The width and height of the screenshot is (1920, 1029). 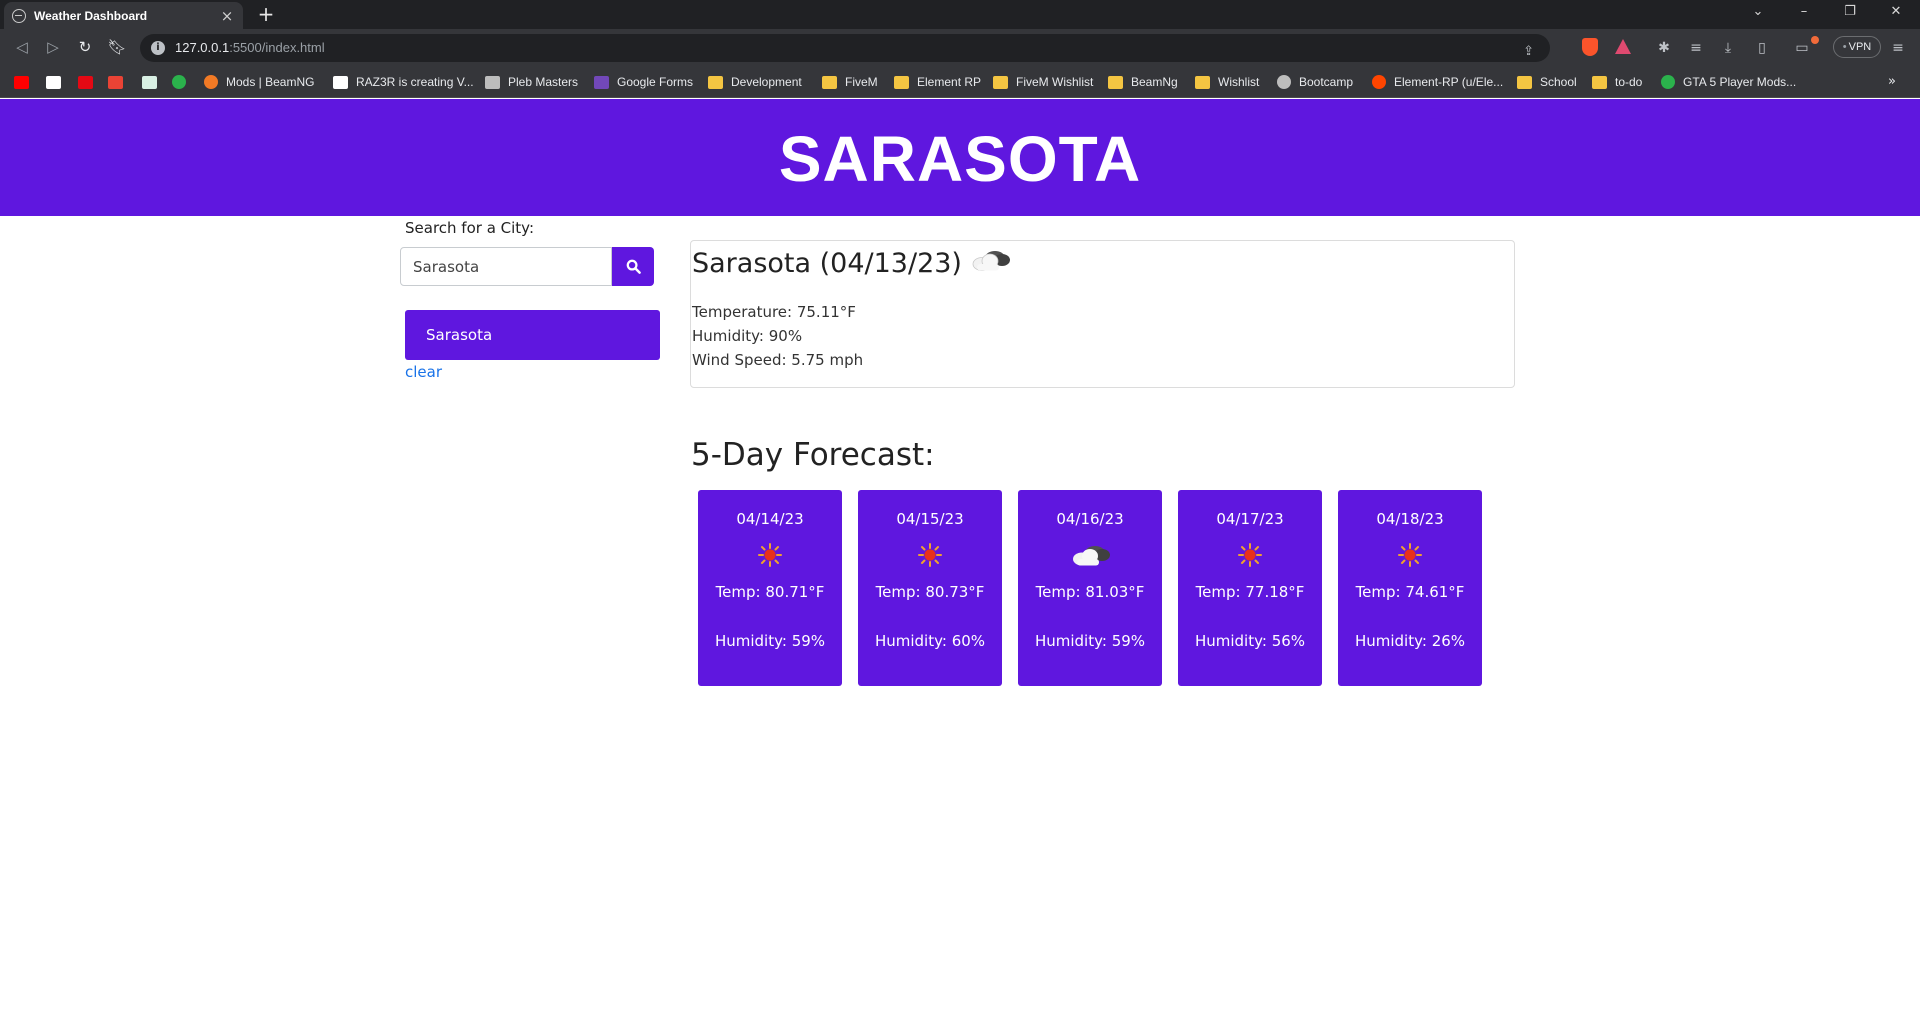 I want to click on bookmark-chatgpt, so click(x=149, y=82).